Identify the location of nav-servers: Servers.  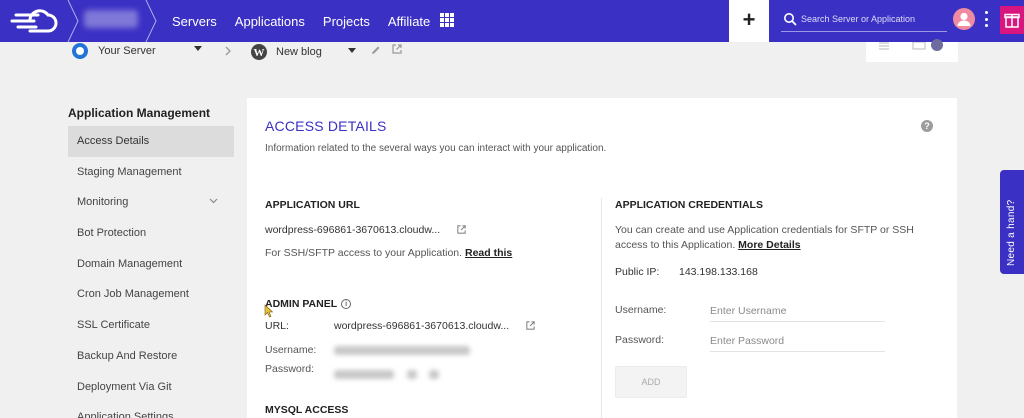
(194, 21).